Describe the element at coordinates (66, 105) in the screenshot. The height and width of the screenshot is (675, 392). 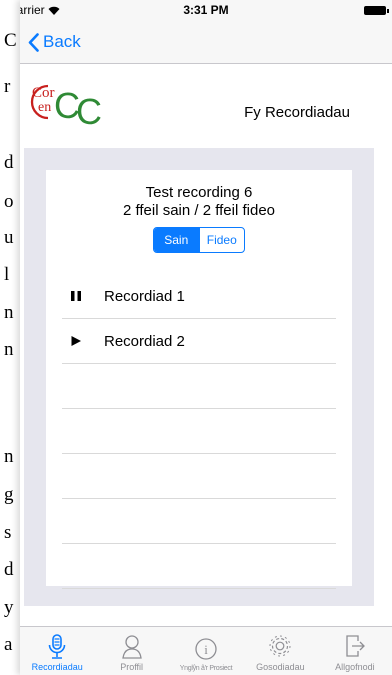
I see `corenc-logo: Cor en C C` at that location.